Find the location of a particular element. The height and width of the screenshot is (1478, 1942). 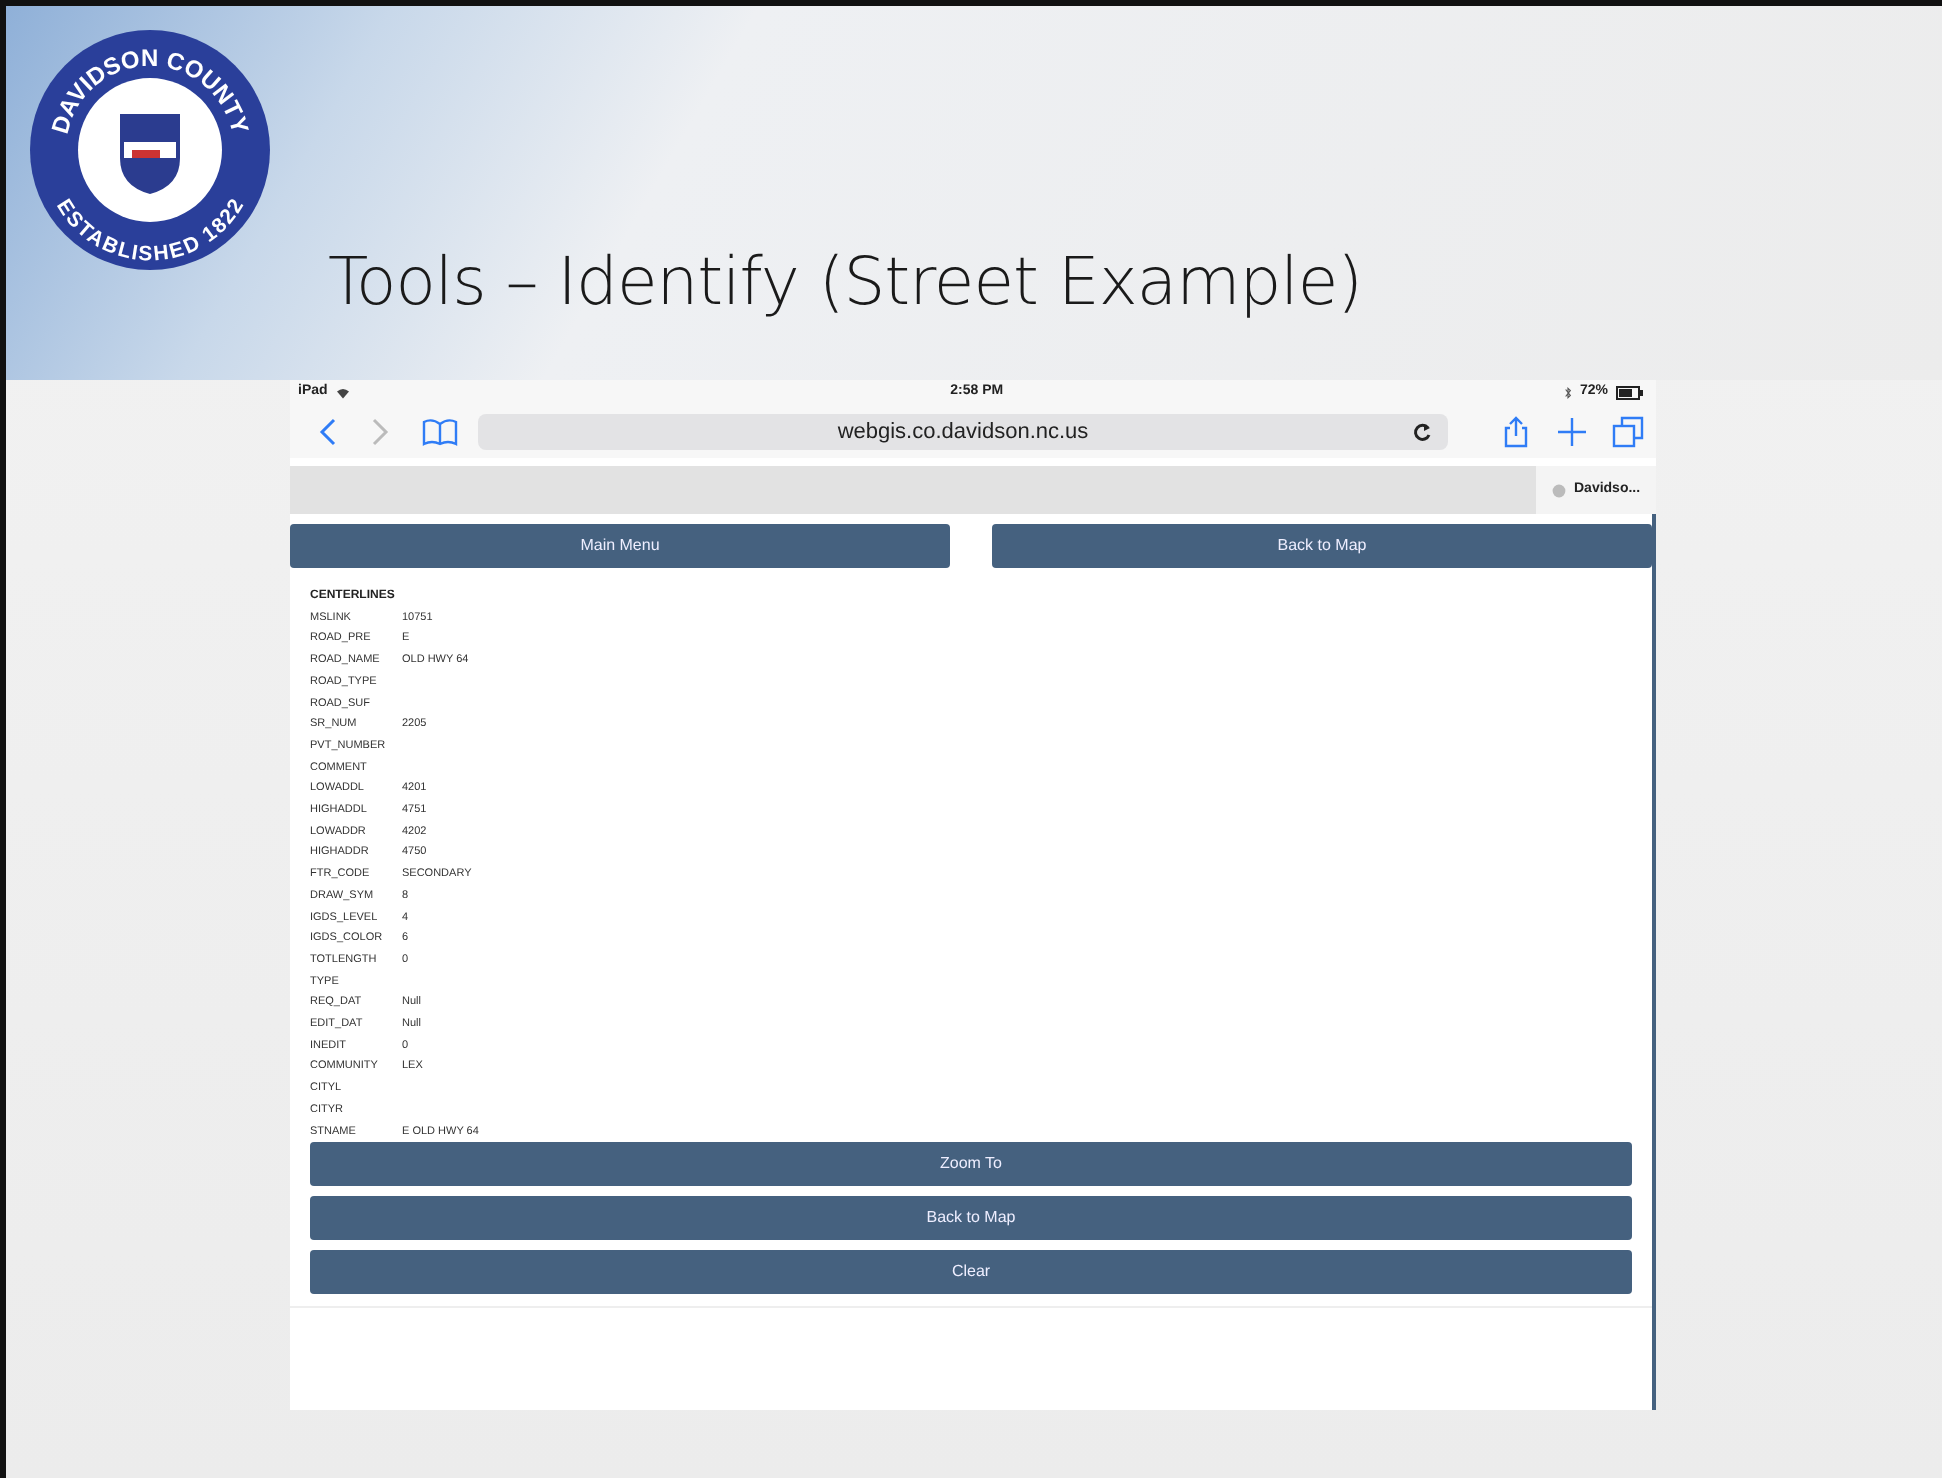

action-button: Zoom To is located at coordinates (971, 1164).